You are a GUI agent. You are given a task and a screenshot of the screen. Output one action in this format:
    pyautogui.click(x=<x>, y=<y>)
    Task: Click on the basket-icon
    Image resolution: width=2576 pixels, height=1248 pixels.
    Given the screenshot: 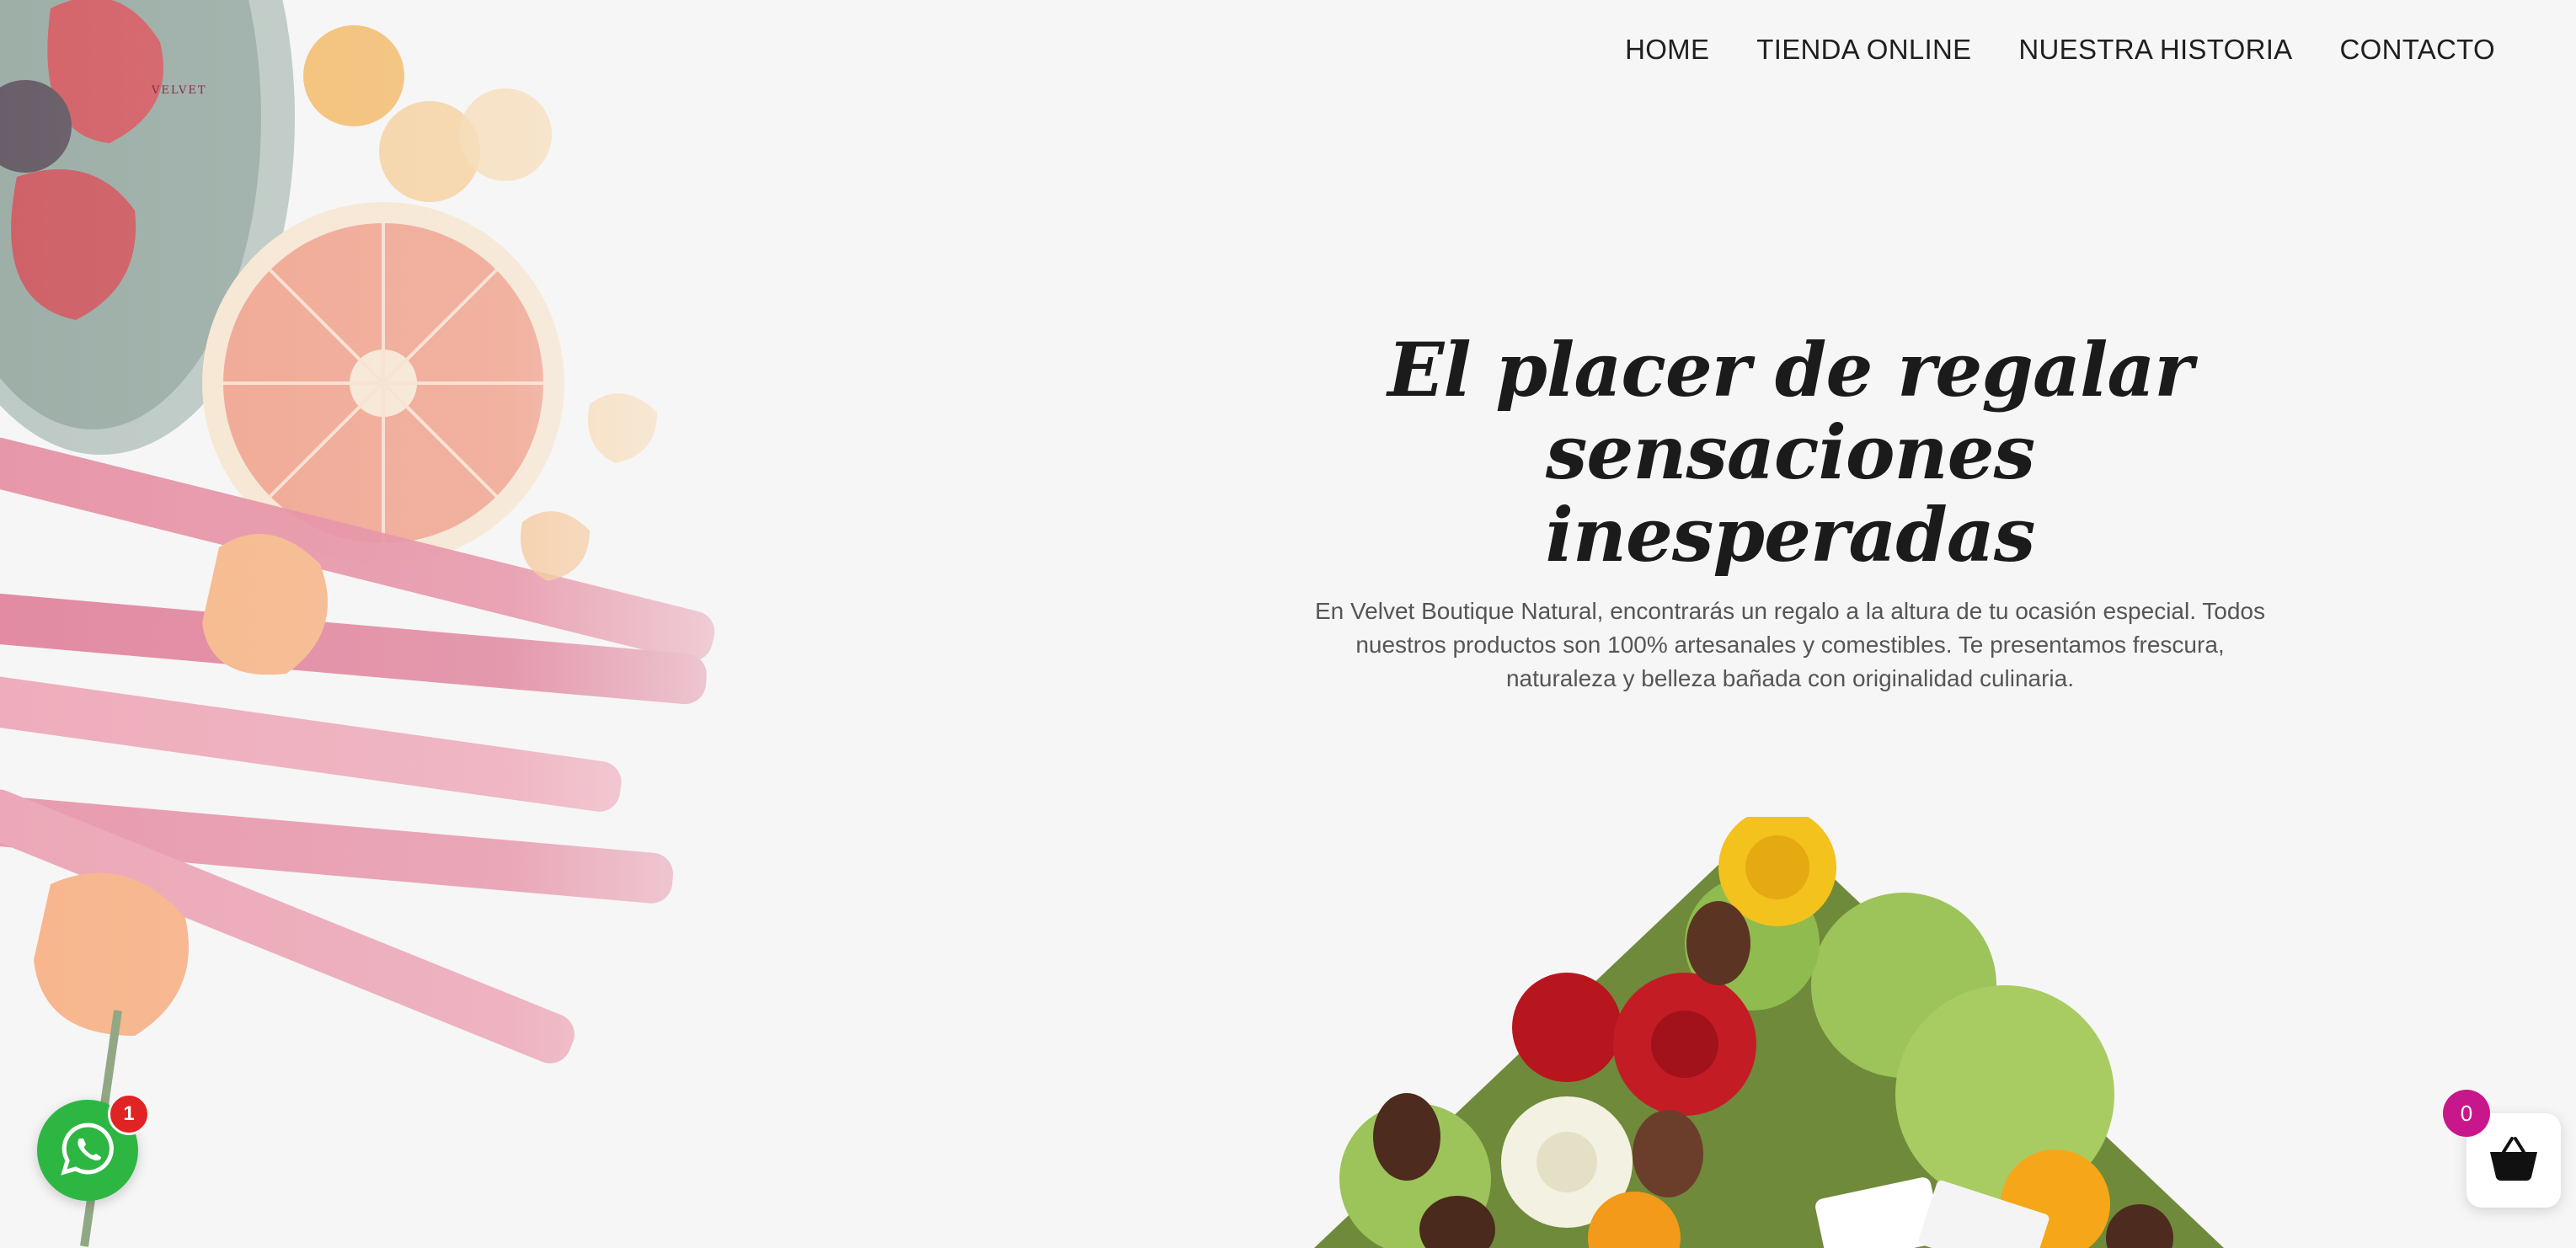 What is the action you would take?
    pyautogui.click(x=2514, y=1161)
    